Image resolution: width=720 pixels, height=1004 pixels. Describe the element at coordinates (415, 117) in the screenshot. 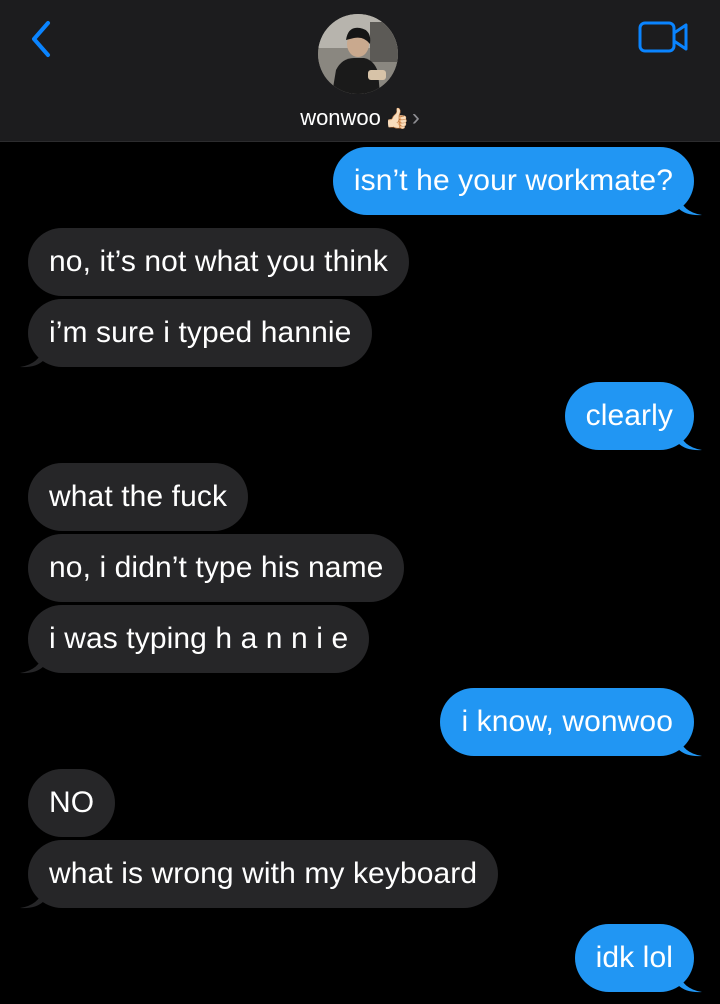

I see `chevron-right-icon: ›` at that location.